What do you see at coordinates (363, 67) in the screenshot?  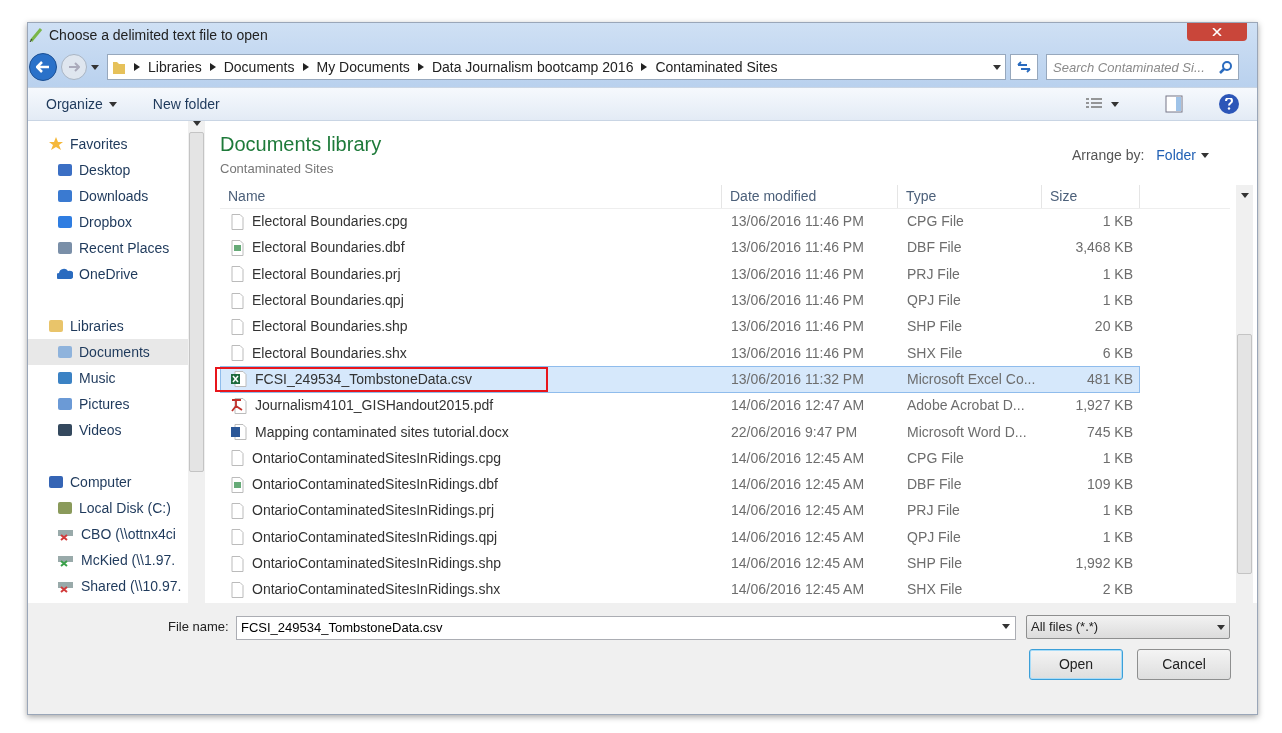 I see `breadcrumb: My Documents` at bounding box center [363, 67].